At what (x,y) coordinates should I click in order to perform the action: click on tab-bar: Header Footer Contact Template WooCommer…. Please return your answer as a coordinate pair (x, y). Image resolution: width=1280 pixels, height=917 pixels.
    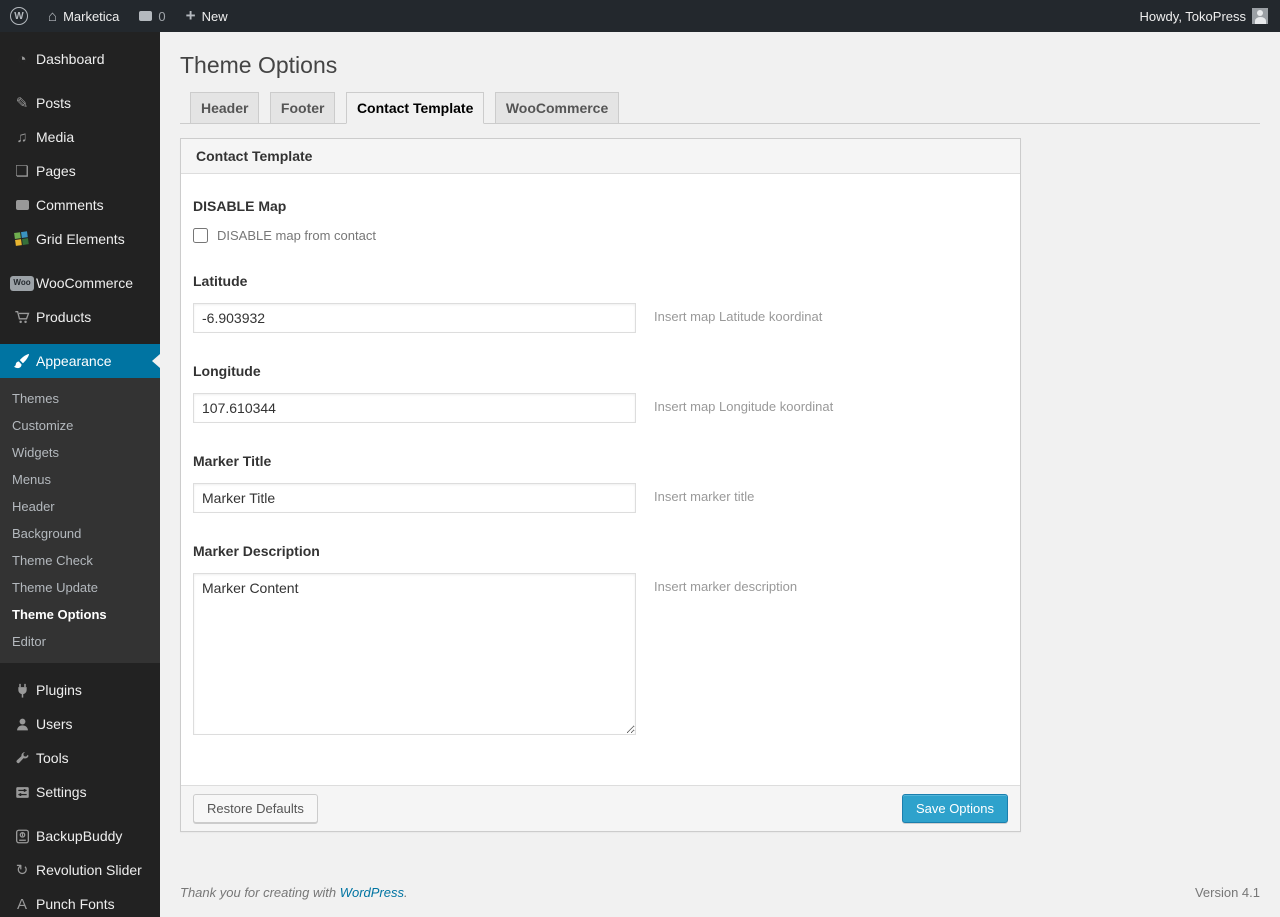
    Looking at the image, I should click on (720, 108).